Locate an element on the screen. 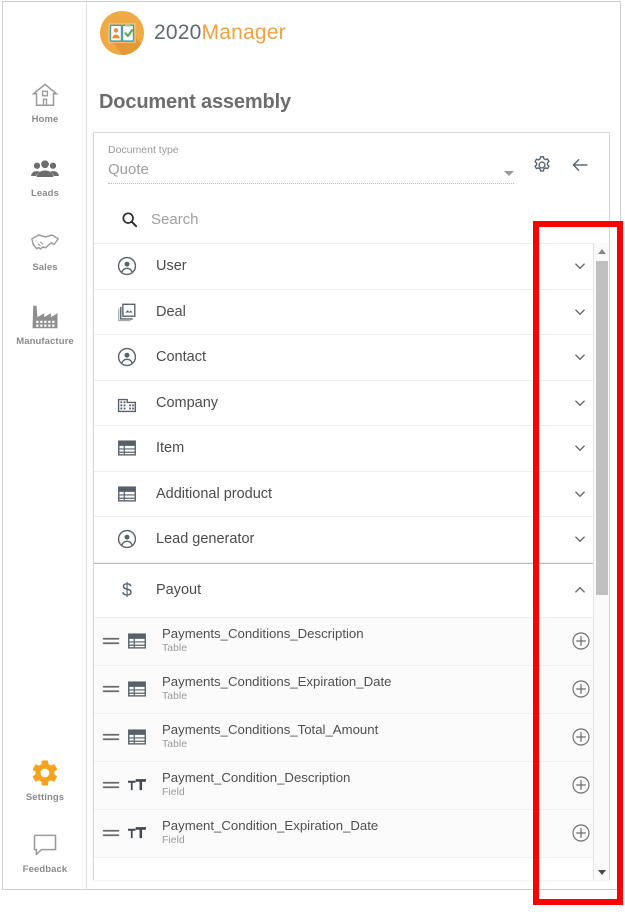 This screenshot has height=919, width=625. gear-icon is located at coordinates (542, 165).